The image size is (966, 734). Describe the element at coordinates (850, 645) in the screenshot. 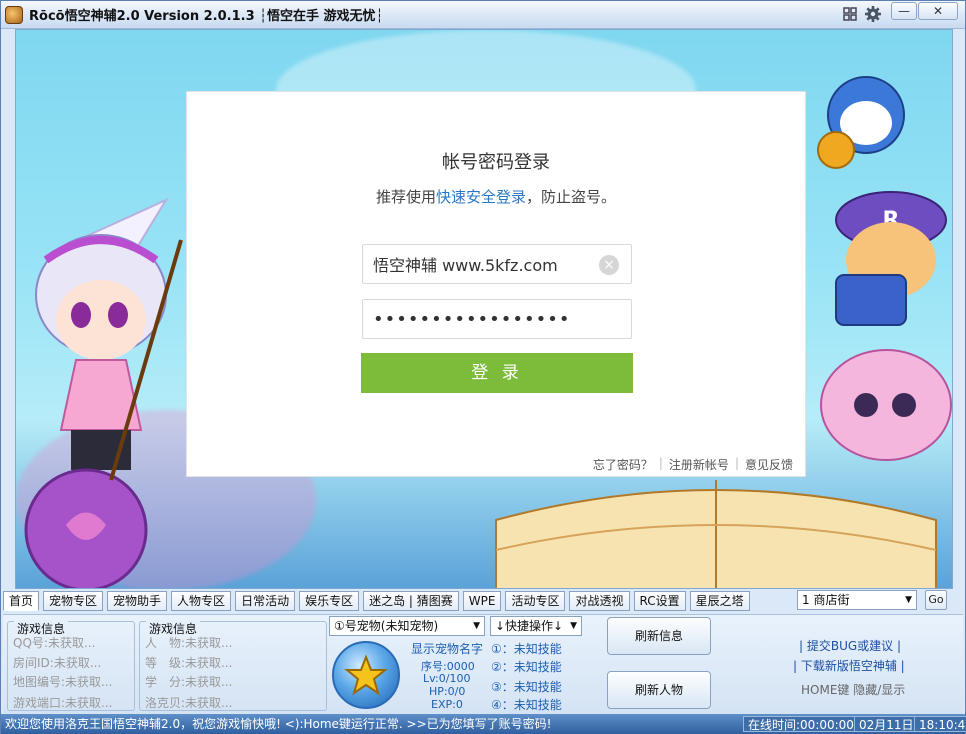

I see `submit-bug-link: | 提交BUG或建议 |` at that location.